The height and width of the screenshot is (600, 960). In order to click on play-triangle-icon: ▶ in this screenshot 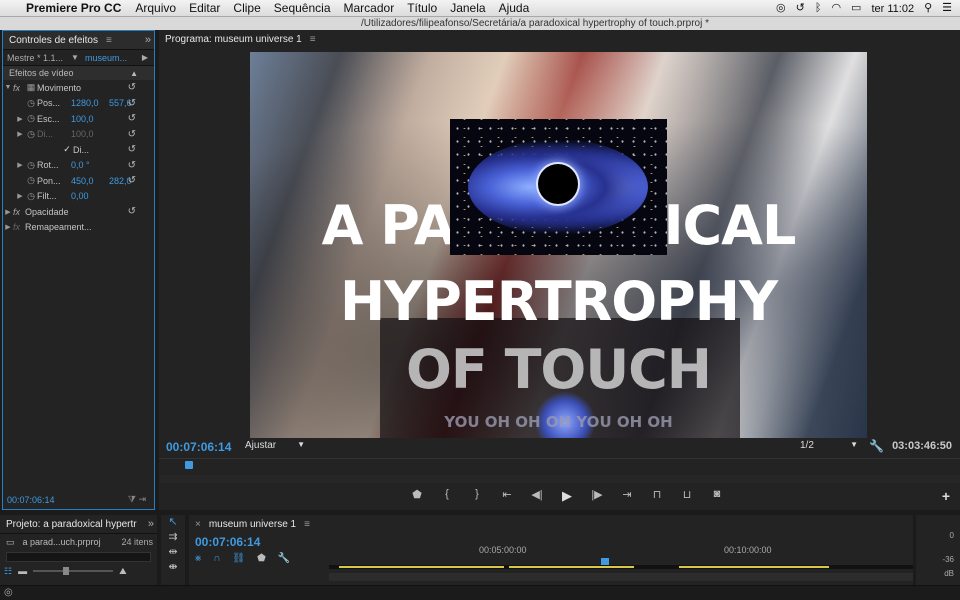, I will do `click(145, 57)`.